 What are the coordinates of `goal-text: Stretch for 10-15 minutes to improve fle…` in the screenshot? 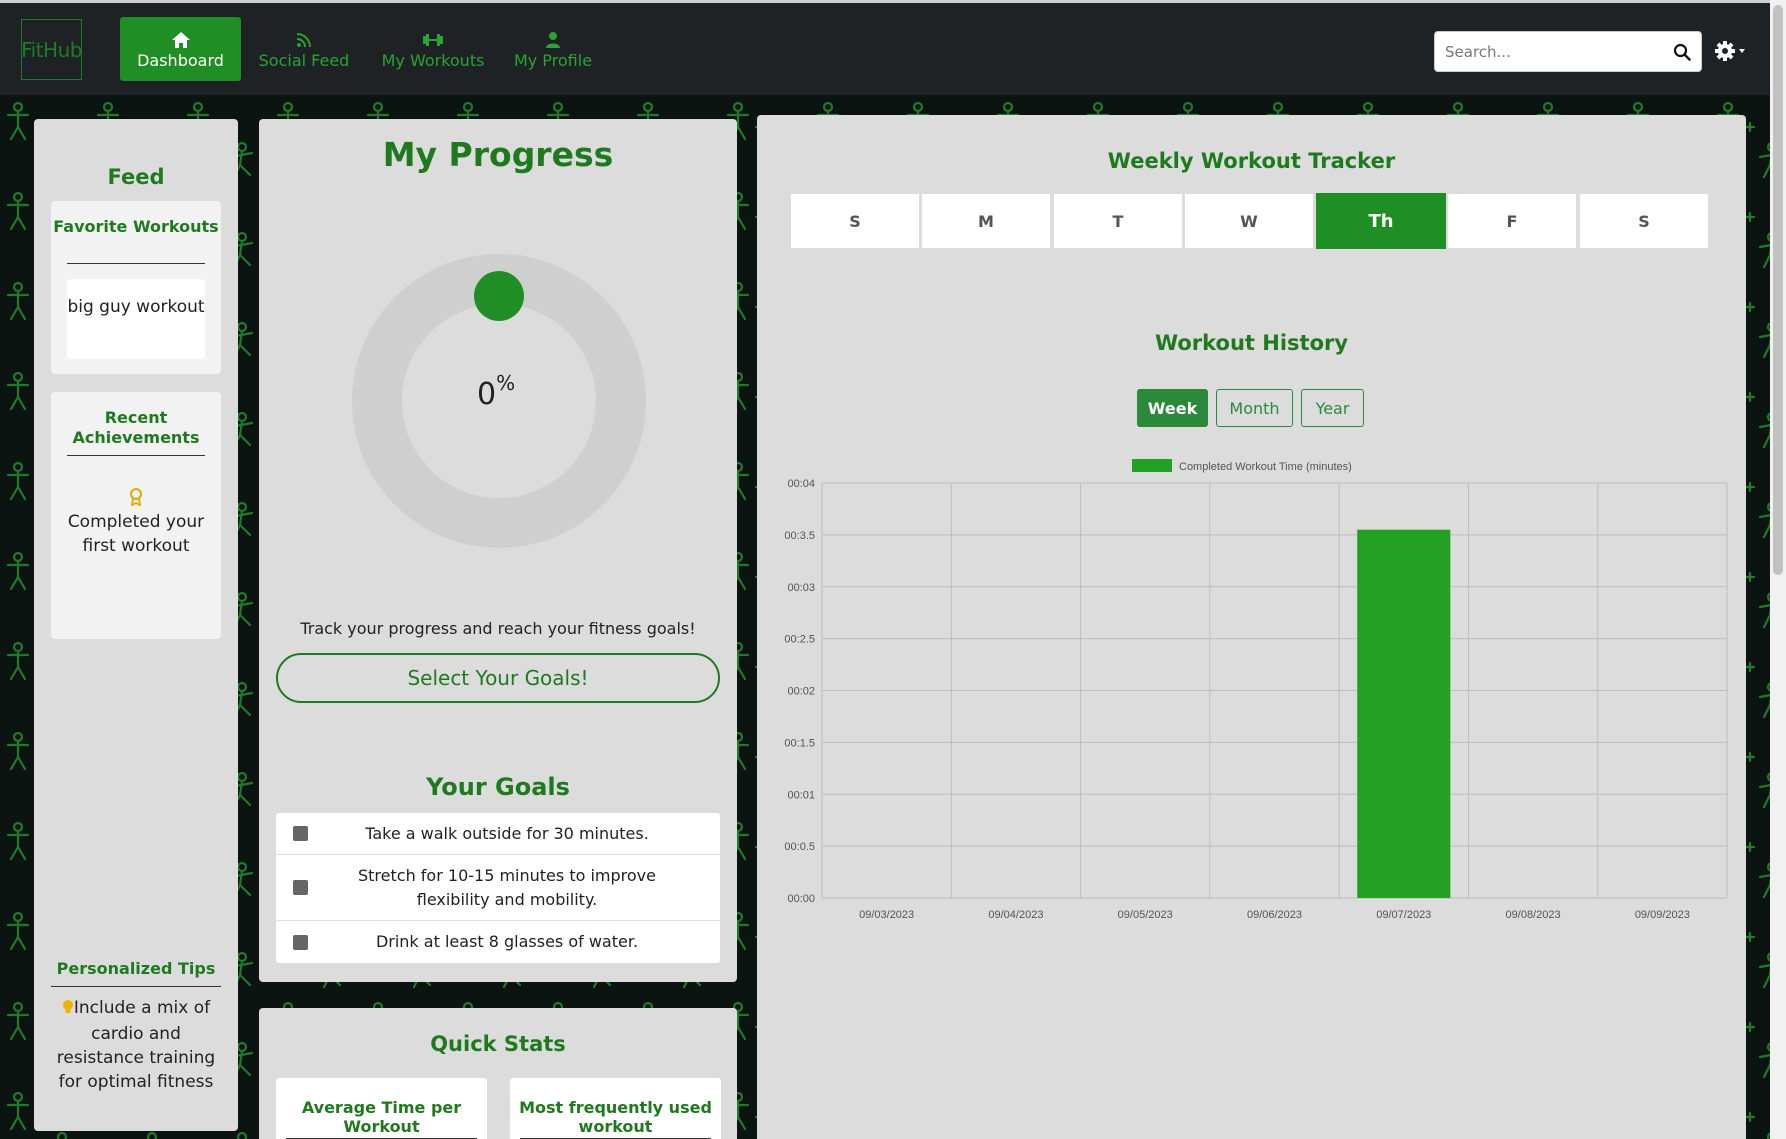 It's located at (507, 887).